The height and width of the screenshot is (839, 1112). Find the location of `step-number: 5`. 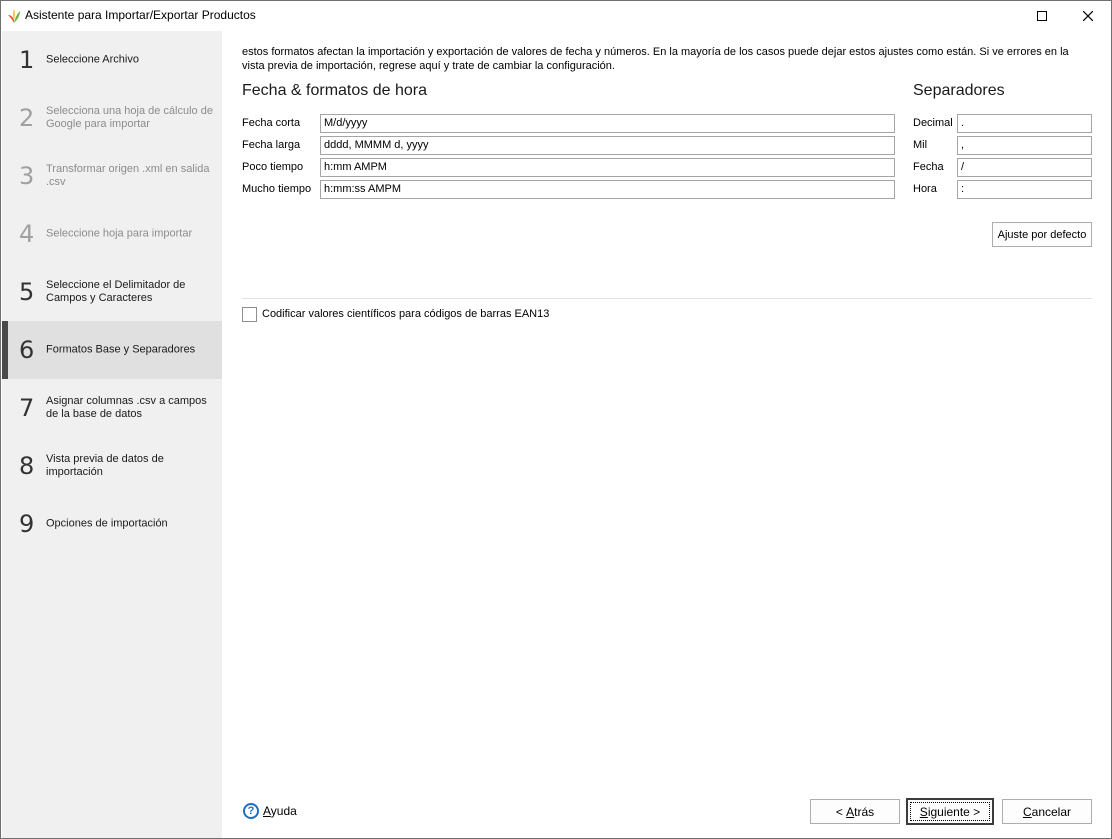

step-number: 5 is located at coordinates (27, 292).